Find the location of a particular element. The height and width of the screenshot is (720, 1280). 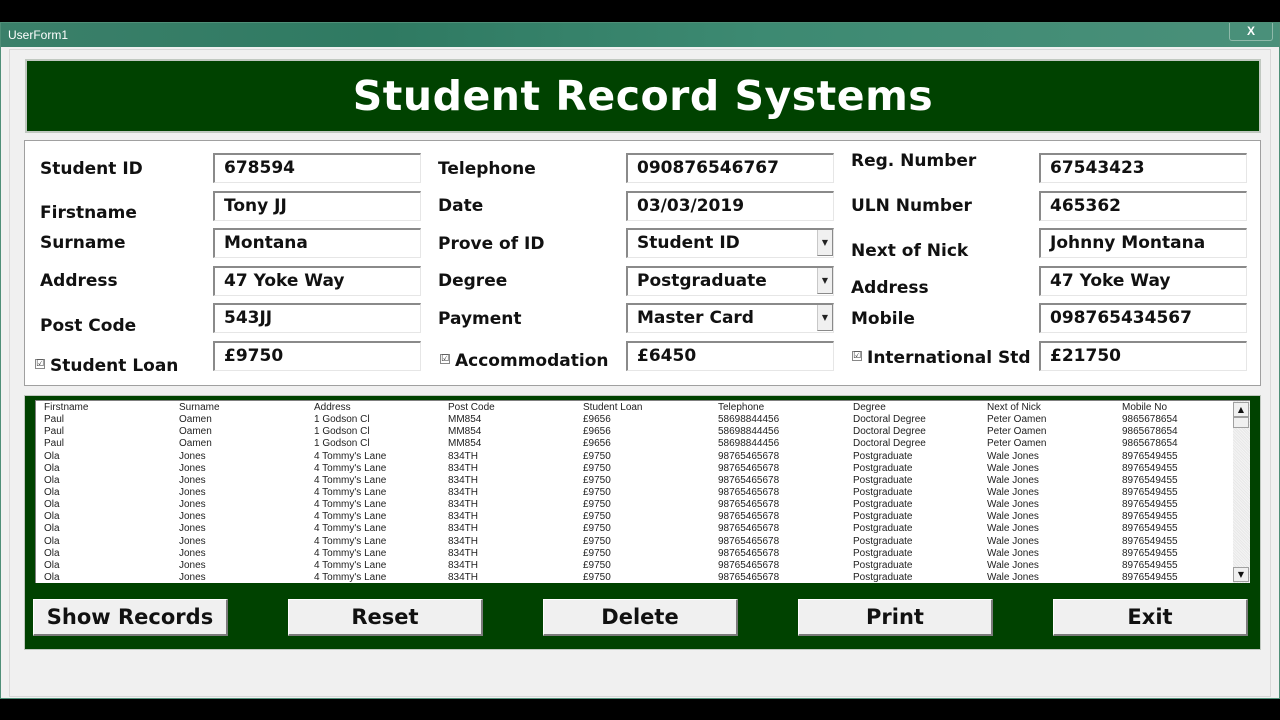

student-id-input: 678594 is located at coordinates (317, 168).